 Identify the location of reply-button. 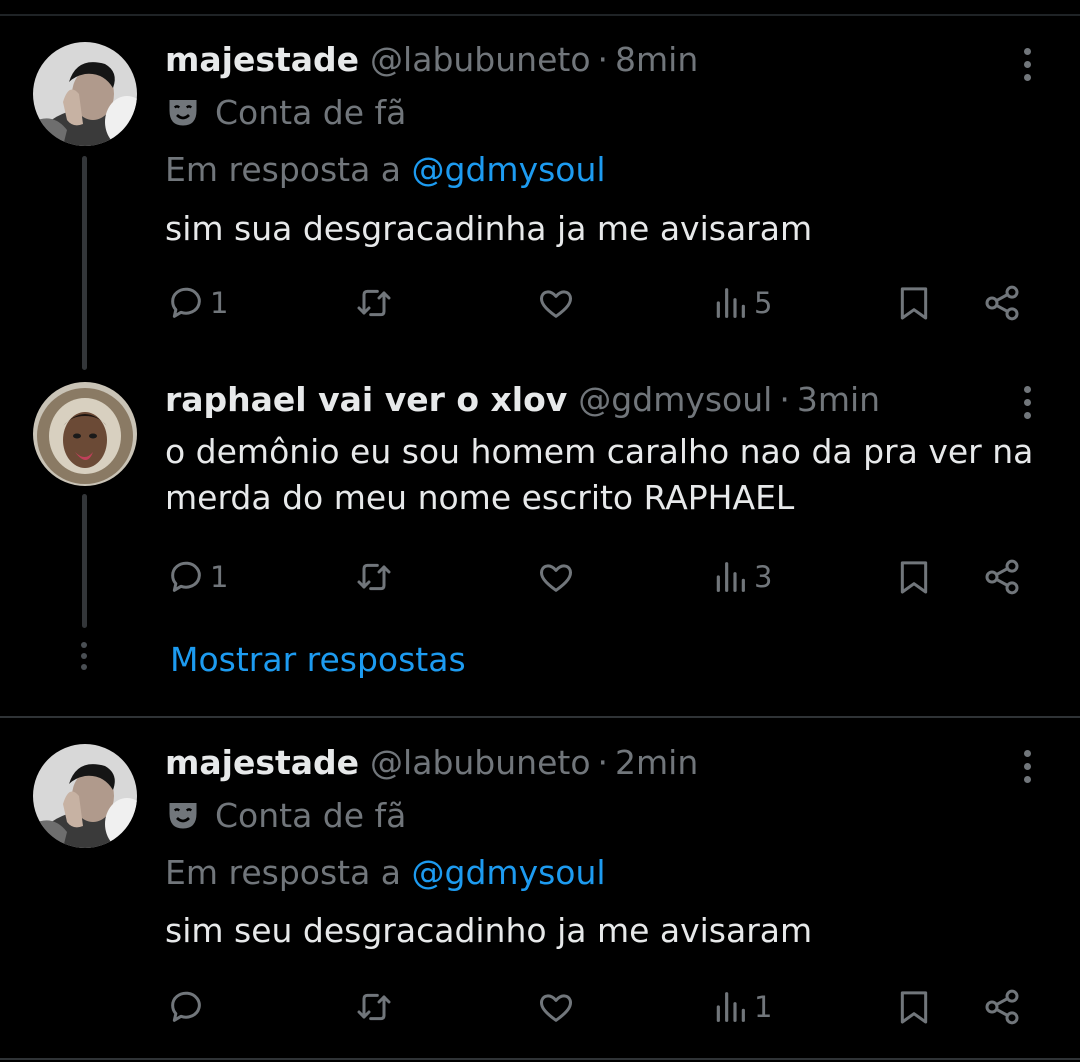
(188, 1007).